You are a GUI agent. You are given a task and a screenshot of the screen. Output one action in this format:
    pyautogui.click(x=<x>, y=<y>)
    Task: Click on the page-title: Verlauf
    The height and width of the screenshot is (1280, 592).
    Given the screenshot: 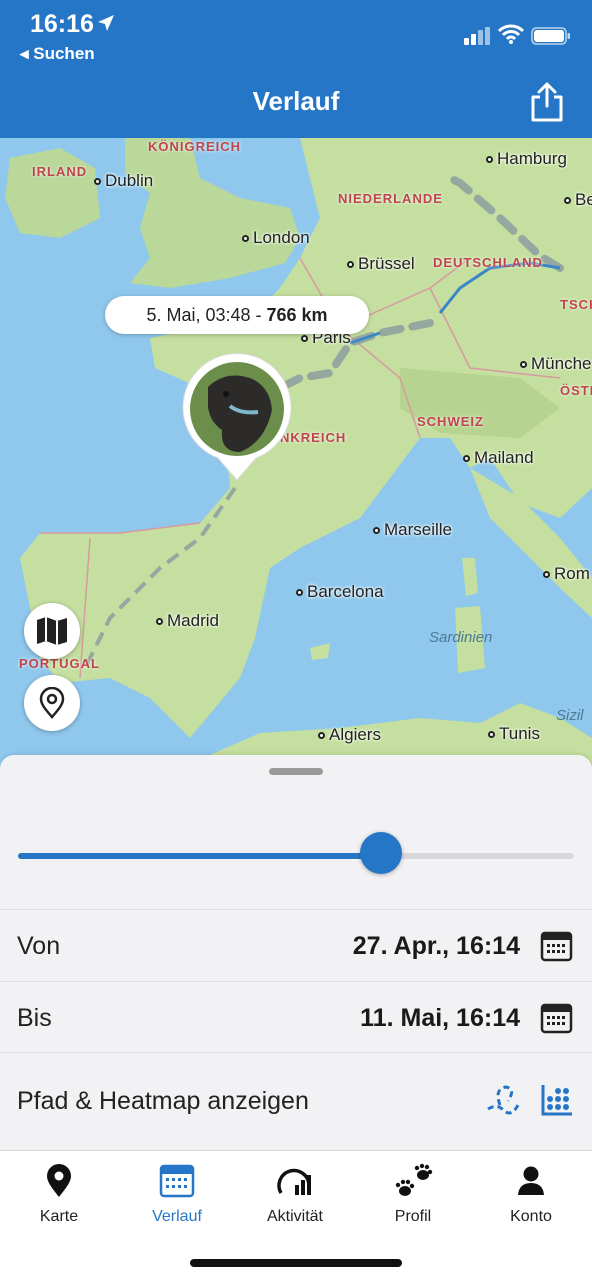 What is the action you would take?
    pyautogui.click(x=296, y=101)
    